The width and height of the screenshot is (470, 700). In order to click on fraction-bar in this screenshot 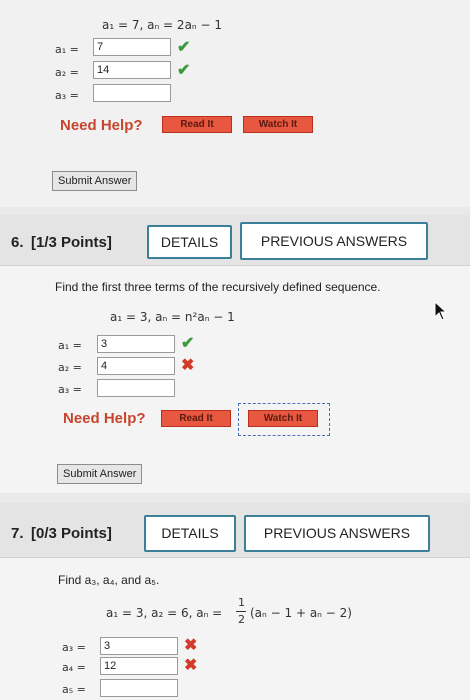, I will do `click(241, 611)`.